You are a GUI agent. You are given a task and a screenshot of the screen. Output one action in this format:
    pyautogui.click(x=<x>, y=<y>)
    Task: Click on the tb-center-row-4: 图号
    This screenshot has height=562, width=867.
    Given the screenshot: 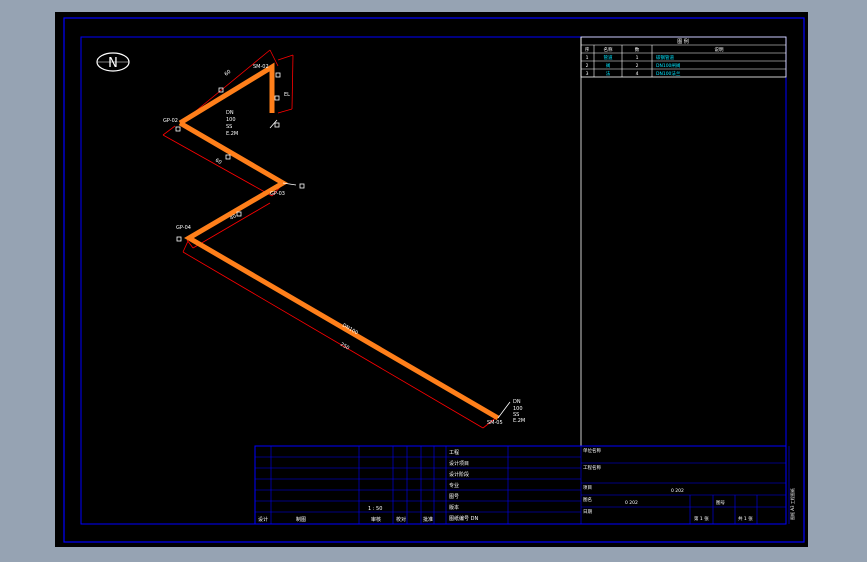 What is the action you would take?
    pyautogui.click(x=454, y=497)
    